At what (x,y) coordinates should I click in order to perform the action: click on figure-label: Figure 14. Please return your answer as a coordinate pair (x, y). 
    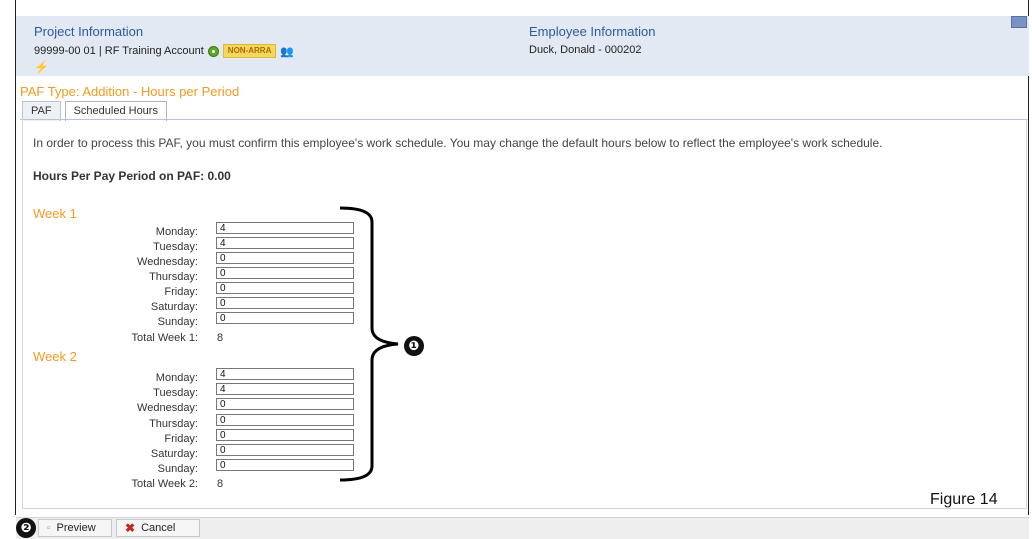
    Looking at the image, I should click on (964, 499).